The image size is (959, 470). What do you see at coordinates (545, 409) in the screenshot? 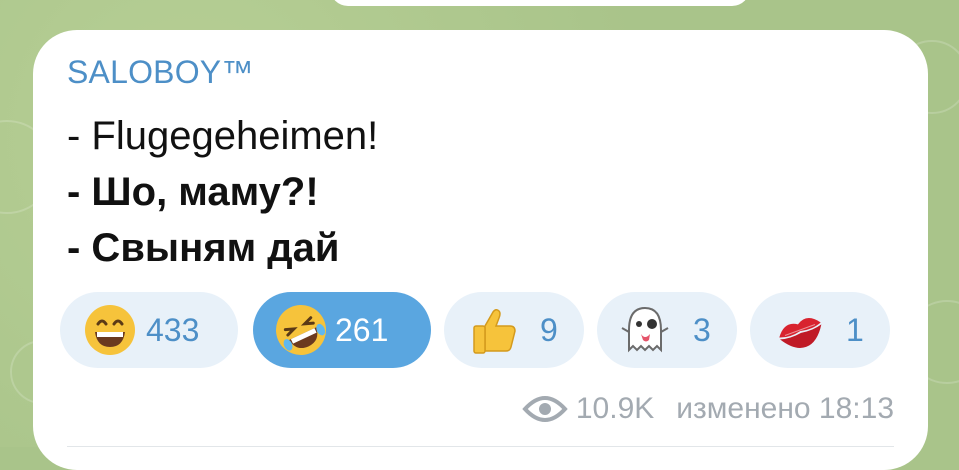
I see `eye-icon` at bounding box center [545, 409].